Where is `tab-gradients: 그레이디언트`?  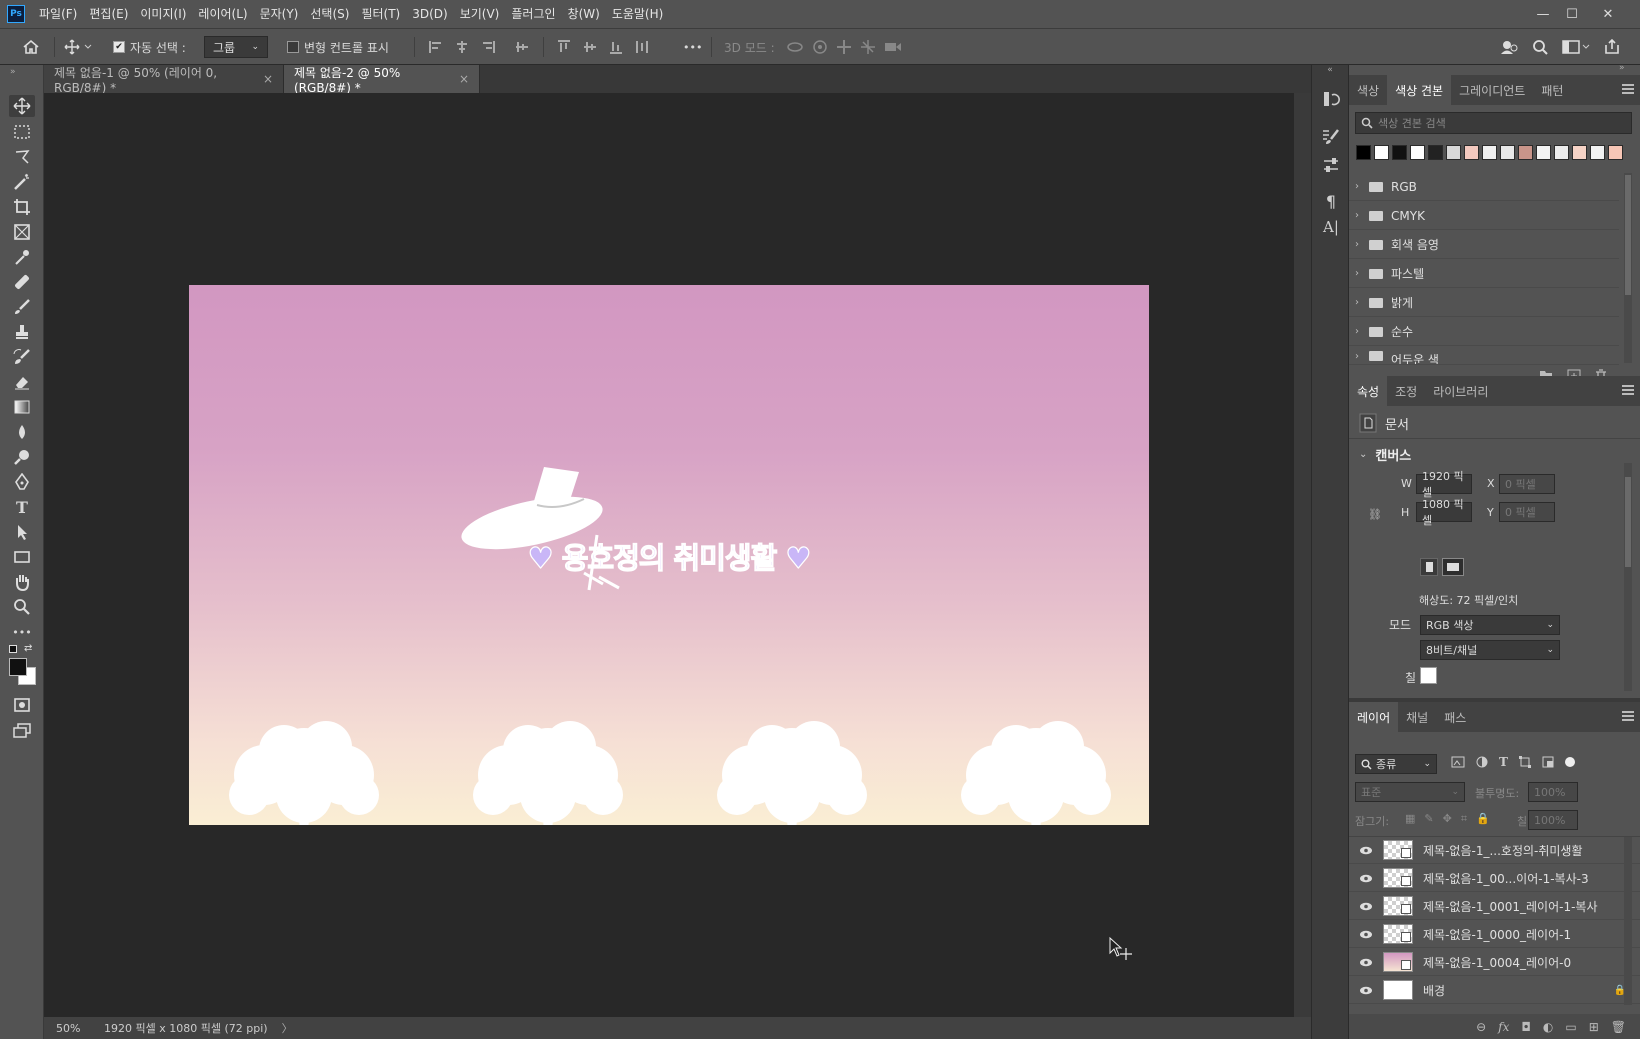
tab-gradients: 그레이디언트 is located at coordinates (1492, 90).